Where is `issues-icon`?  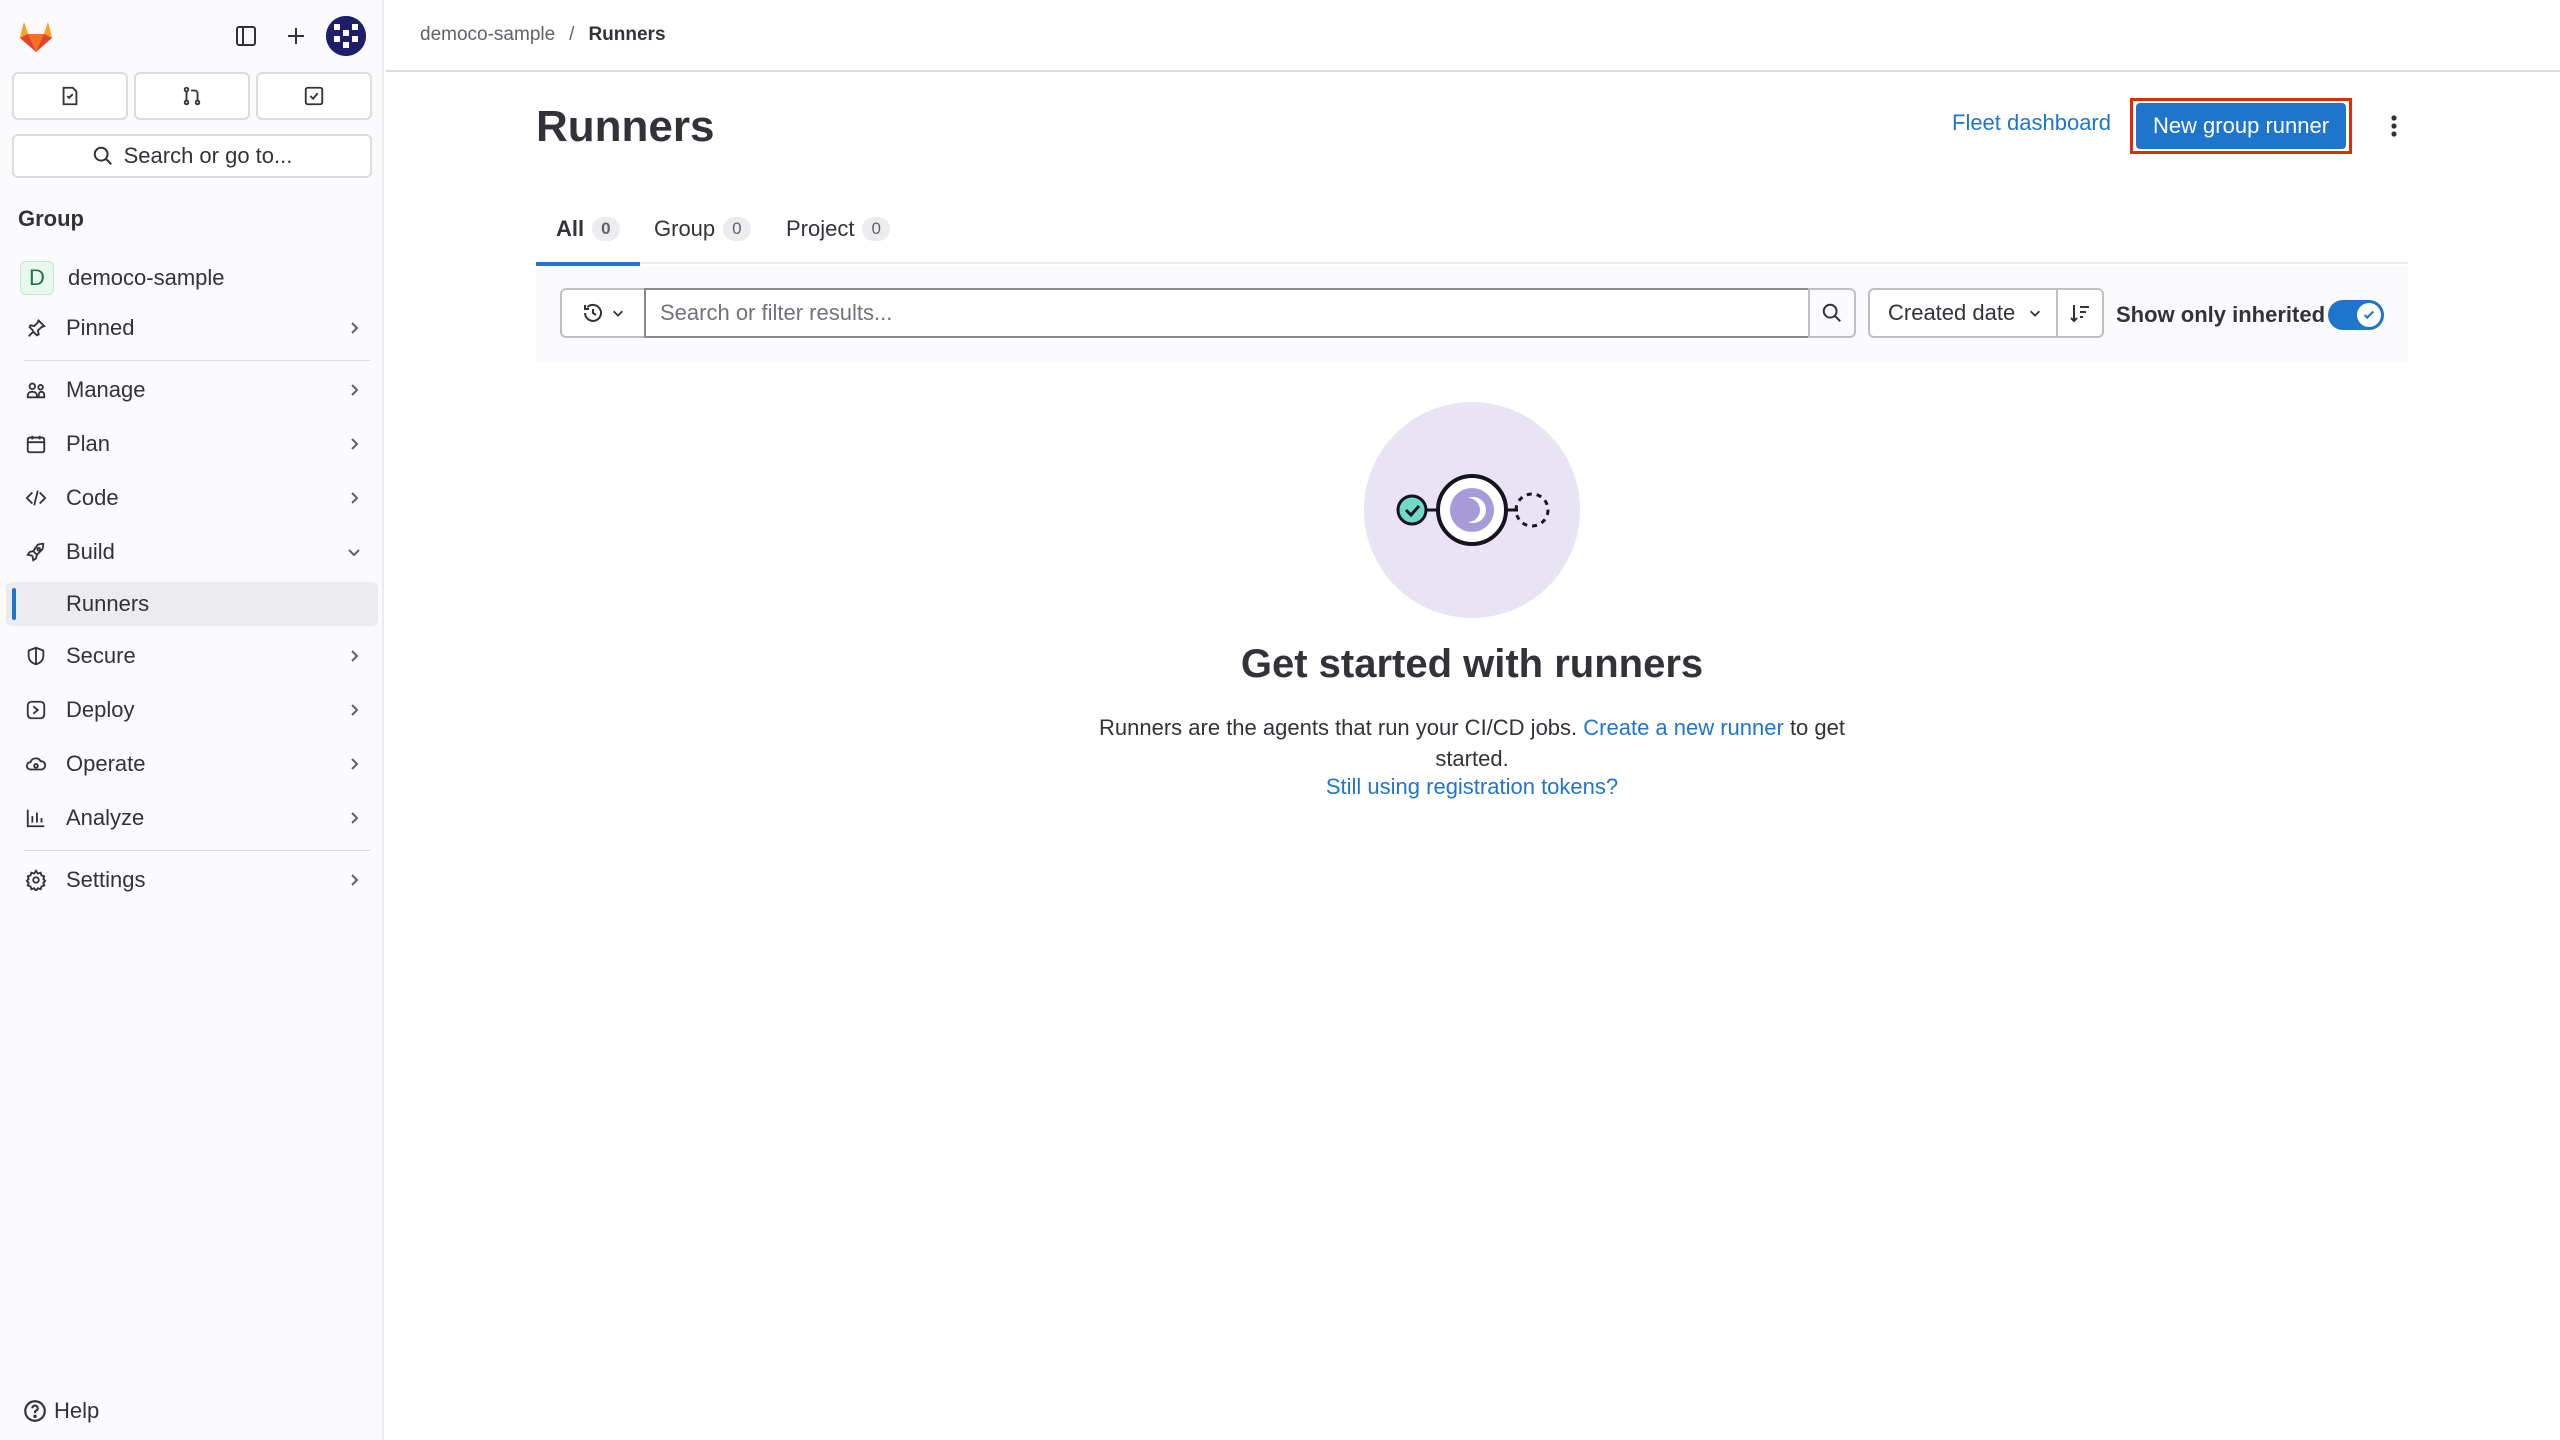
issues-icon is located at coordinates (70, 96).